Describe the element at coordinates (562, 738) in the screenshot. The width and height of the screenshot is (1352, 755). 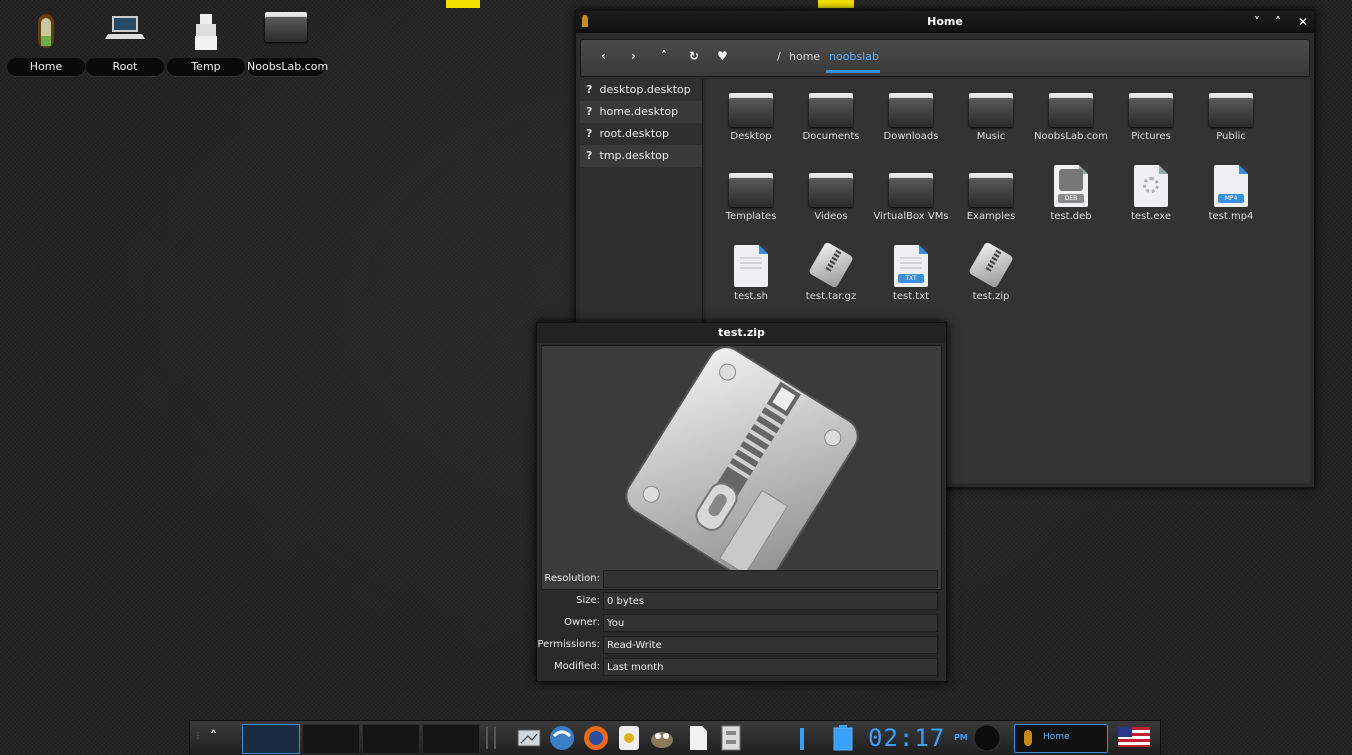
I see `network-icon` at that location.